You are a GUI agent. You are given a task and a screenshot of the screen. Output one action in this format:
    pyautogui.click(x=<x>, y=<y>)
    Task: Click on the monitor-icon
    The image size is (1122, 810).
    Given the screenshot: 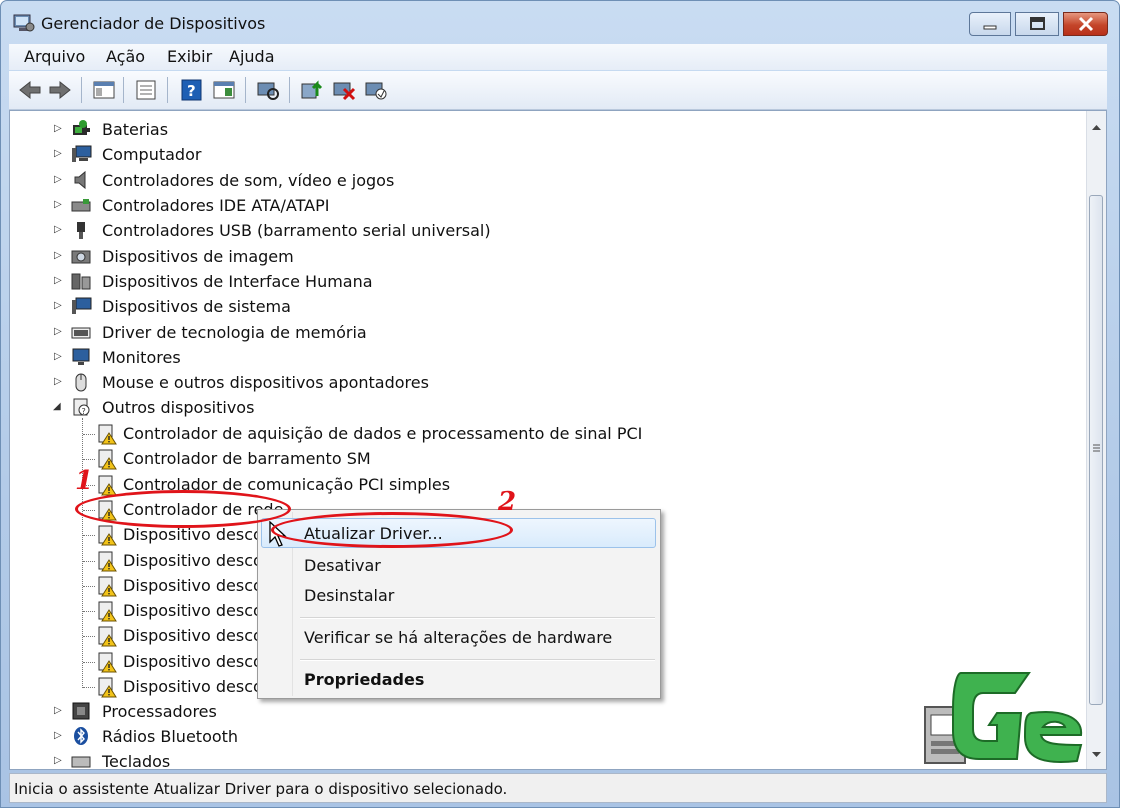 What is the action you would take?
    pyautogui.click(x=81, y=356)
    